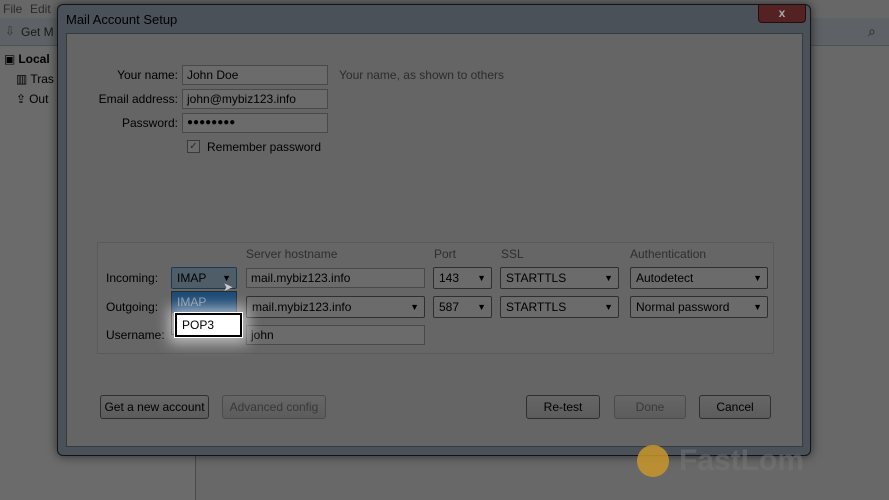 This screenshot has height=500, width=889. I want to click on mouse-cursor-icon: ➤, so click(228, 287).